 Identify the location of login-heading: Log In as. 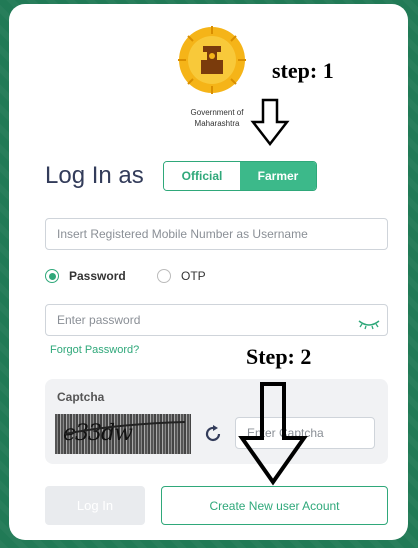
(94, 175).